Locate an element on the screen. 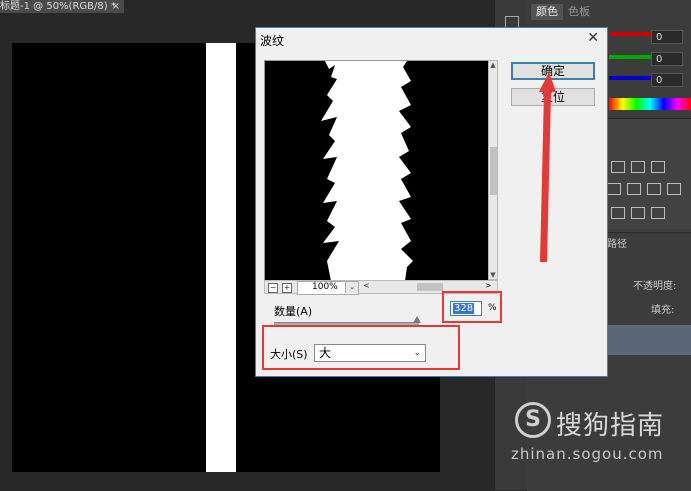 This screenshot has height=491, width=691. annotation-arrow is located at coordinates (547, 167).